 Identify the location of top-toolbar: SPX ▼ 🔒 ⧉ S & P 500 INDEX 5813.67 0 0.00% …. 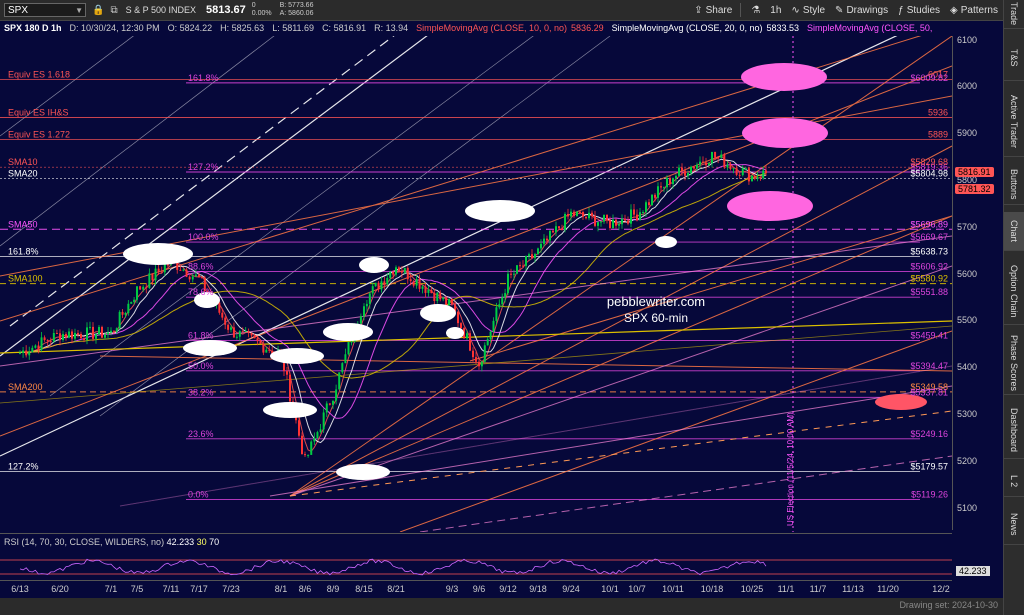
(502, 10).